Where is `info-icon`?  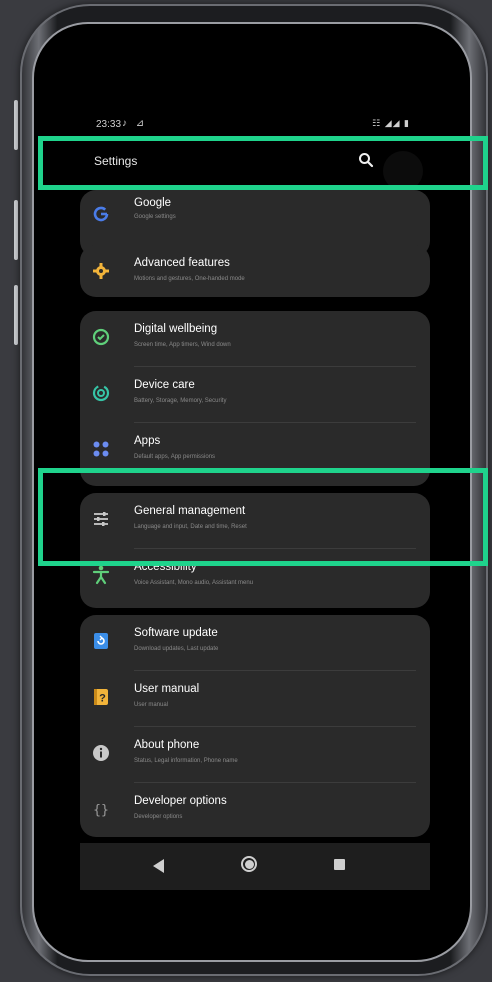
info-icon is located at coordinates (101, 753).